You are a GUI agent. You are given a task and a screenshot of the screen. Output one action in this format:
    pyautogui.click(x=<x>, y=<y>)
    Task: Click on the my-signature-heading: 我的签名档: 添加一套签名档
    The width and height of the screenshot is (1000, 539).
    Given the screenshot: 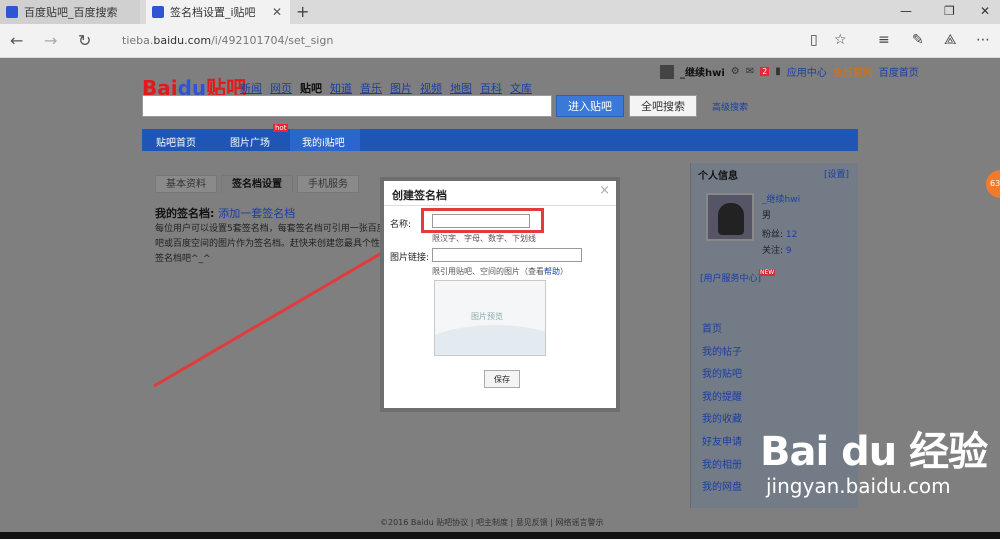 What is the action you would take?
    pyautogui.click(x=225, y=213)
    